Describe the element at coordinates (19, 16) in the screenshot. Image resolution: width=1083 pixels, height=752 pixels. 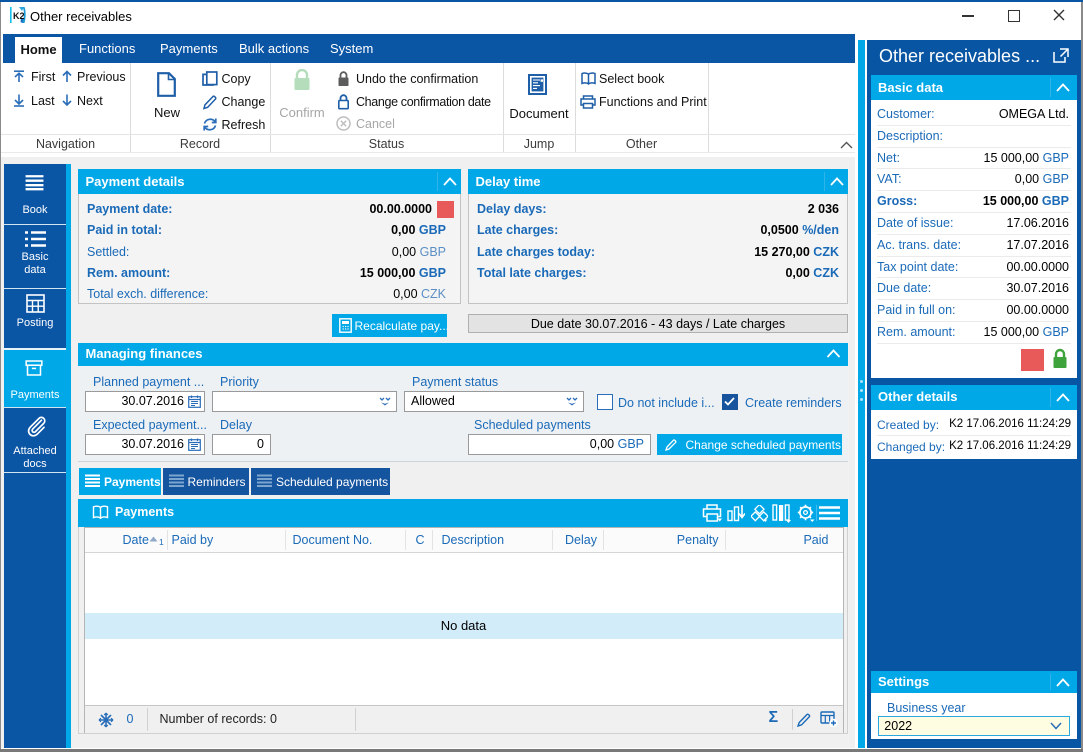
I see `svg-text: K2` at that location.